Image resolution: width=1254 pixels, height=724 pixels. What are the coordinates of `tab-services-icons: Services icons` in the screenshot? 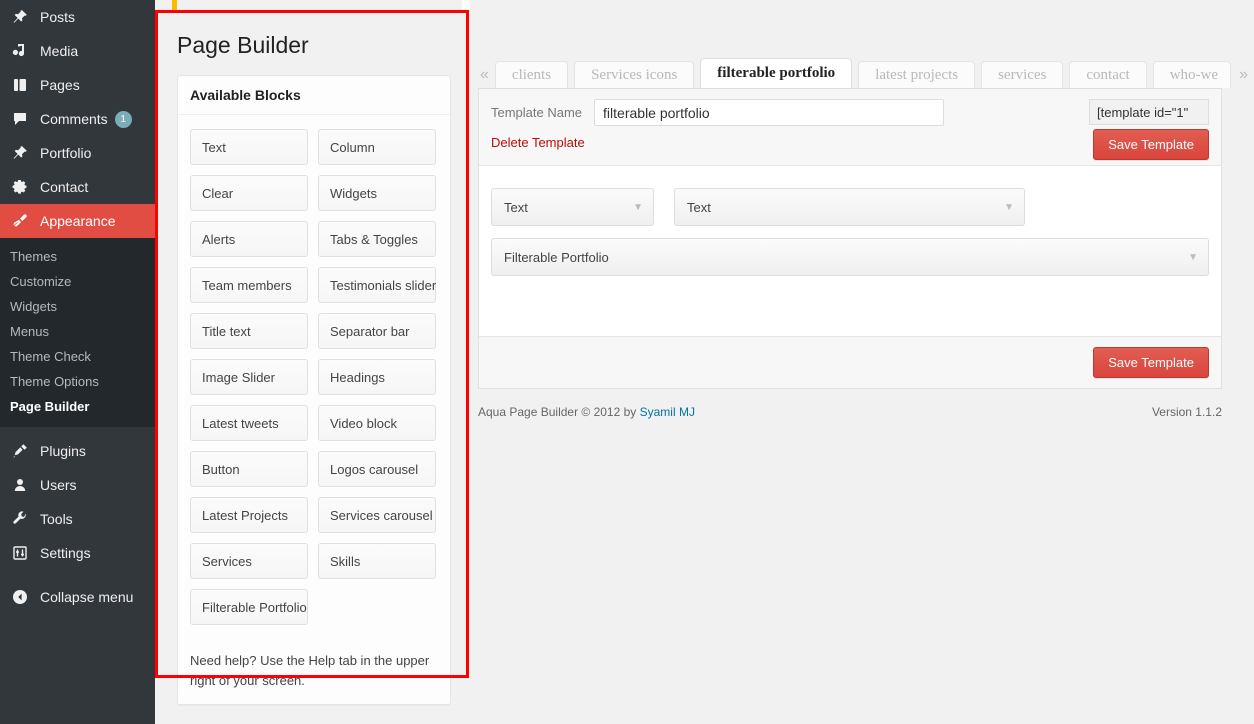 It's located at (634, 74).